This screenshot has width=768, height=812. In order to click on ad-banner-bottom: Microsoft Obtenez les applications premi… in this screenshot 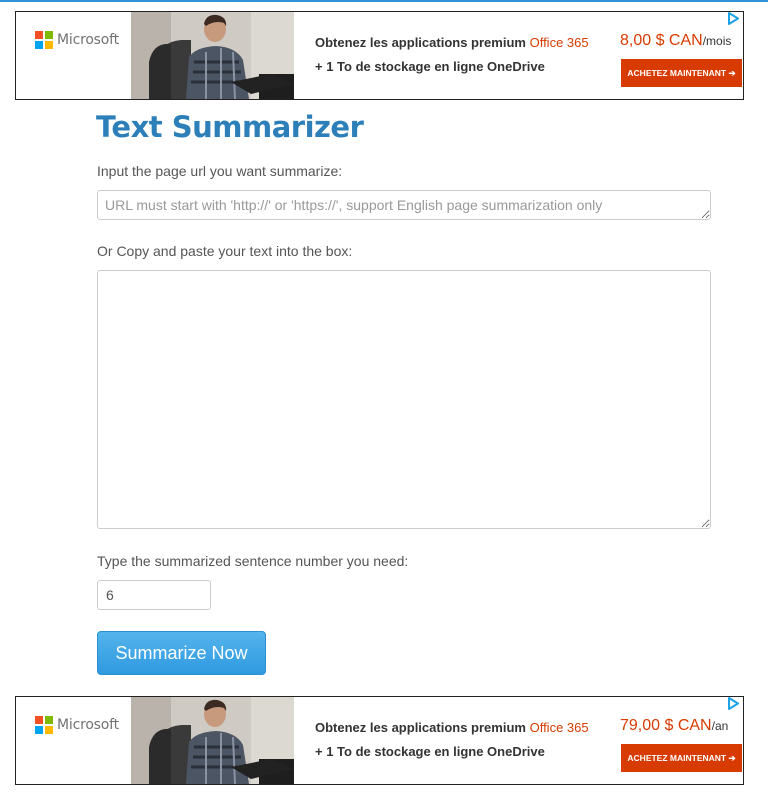, I will do `click(379, 740)`.